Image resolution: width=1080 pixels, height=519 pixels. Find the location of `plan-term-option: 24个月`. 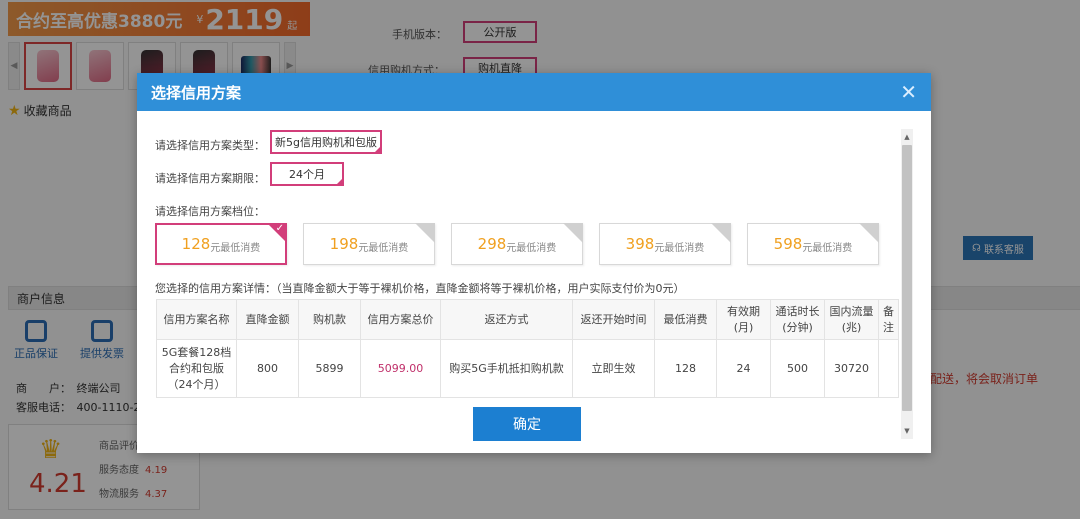

plan-term-option: 24个月 is located at coordinates (307, 174).